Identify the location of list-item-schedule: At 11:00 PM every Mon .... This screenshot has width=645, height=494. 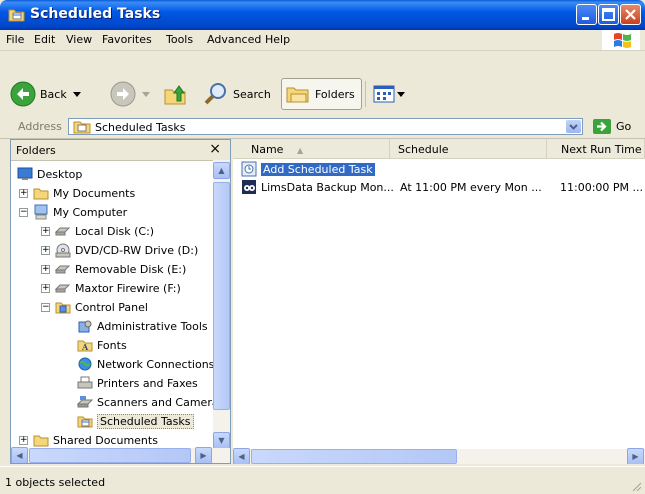
(471, 187).